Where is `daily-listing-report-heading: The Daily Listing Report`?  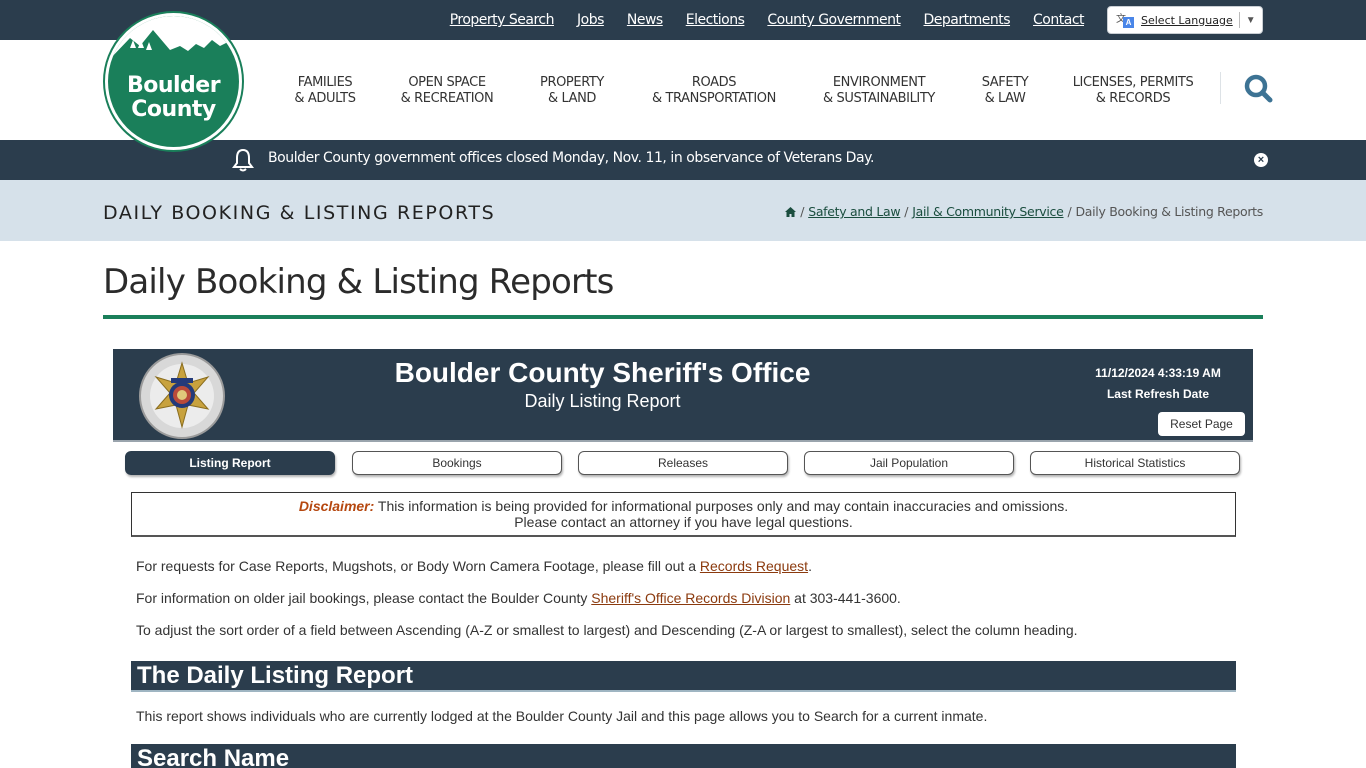
daily-listing-report-heading: The Daily Listing Report is located at coordinates (683, 676).